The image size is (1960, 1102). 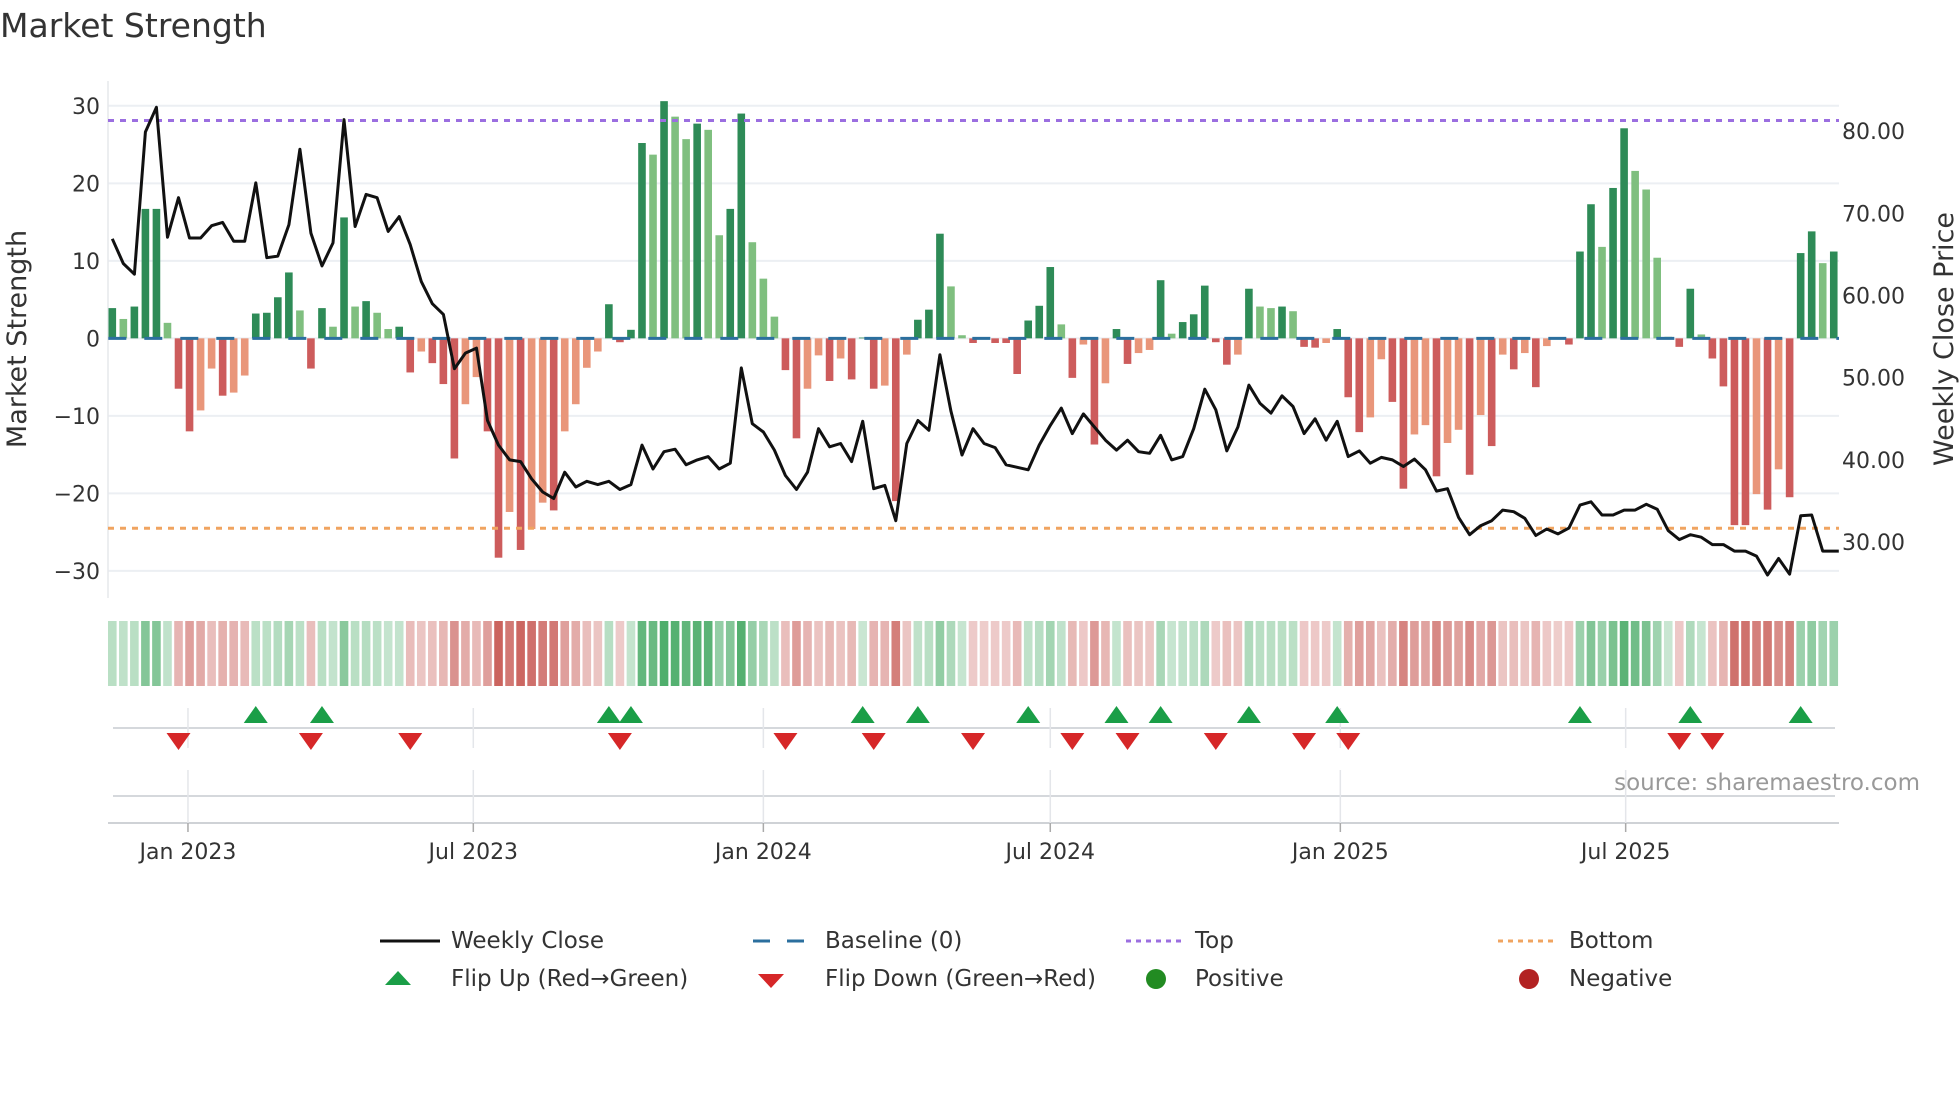 I want to click on dotted-line-icon, so click(x=1526, y=941).